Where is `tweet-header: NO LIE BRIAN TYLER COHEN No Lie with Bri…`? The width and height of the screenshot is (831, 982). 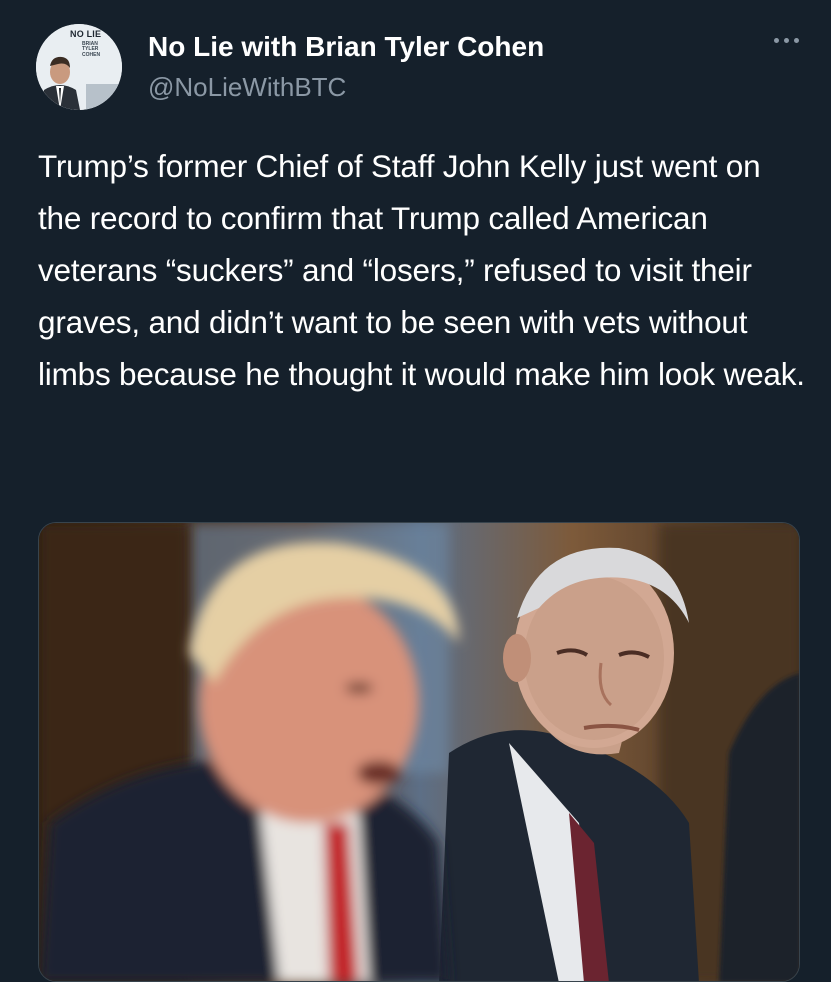 tweet-header: NO LIE BRIAN TYLER COHEN No Lie with Bri… is located at coordinates (421, 69).